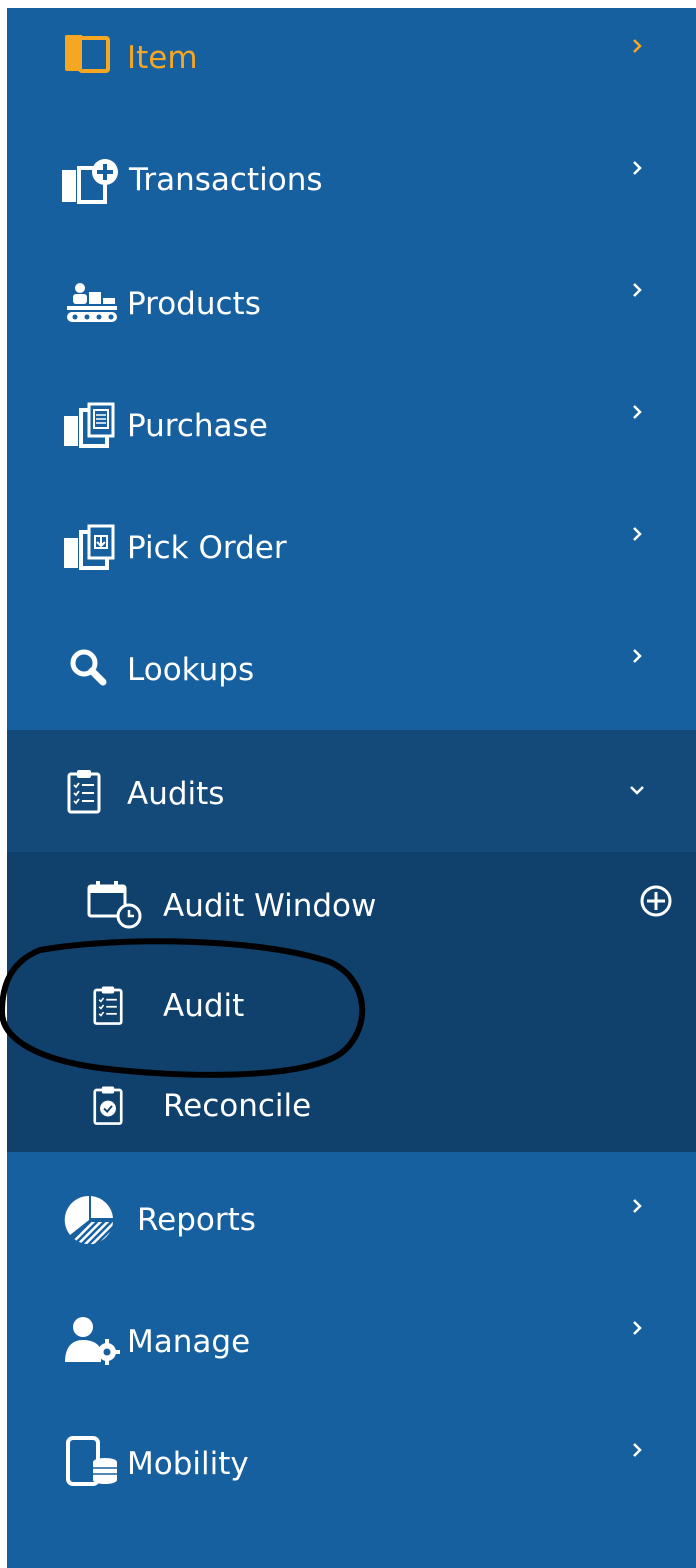  I want to click on menu-item-audits: Audits, so click(351, 791).